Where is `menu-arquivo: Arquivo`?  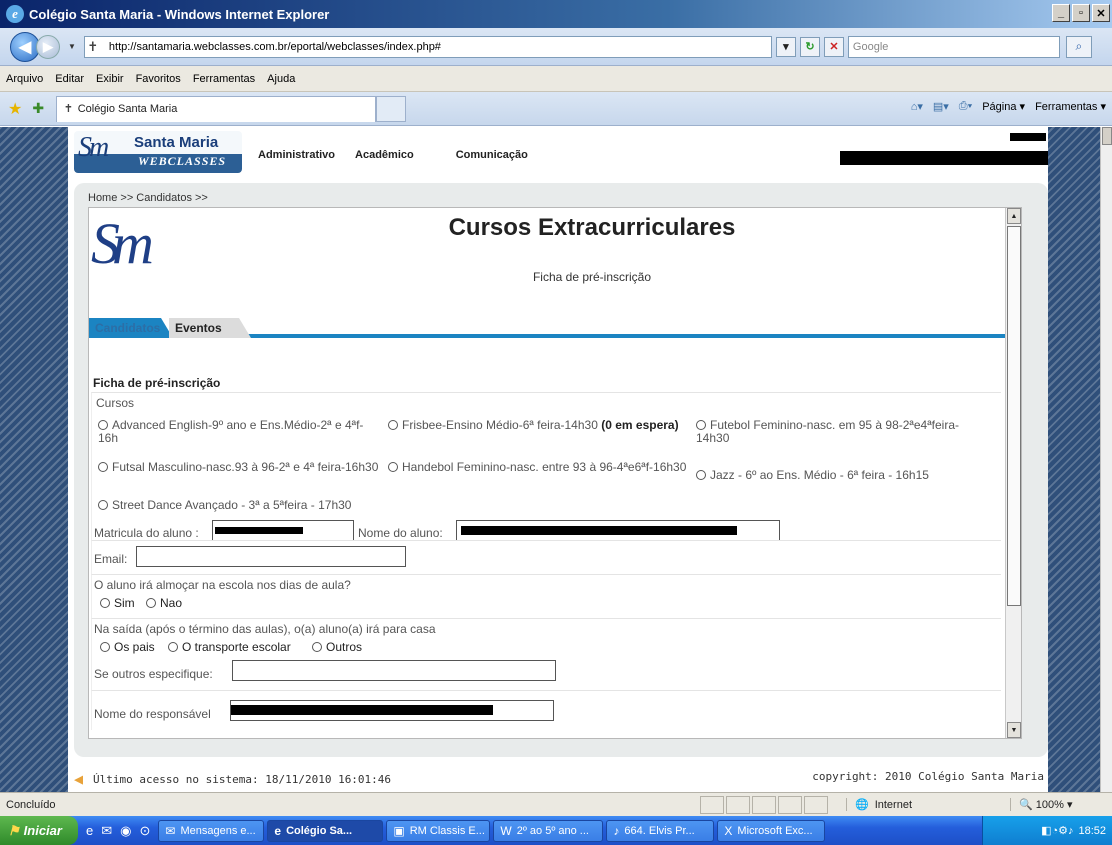 menu-arquivo: Arquivo is located at coordinates (24, 79).